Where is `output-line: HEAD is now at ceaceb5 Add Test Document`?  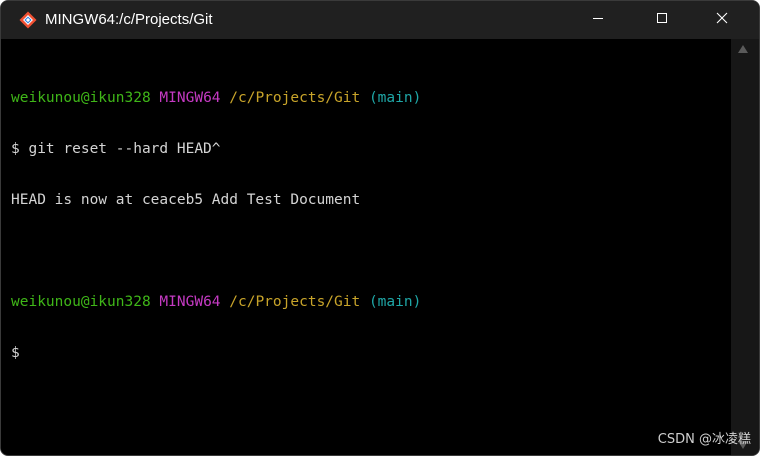 output-line: HEAD is now at ceaceb5 Add Test Document is located at coordinates (186, 200).